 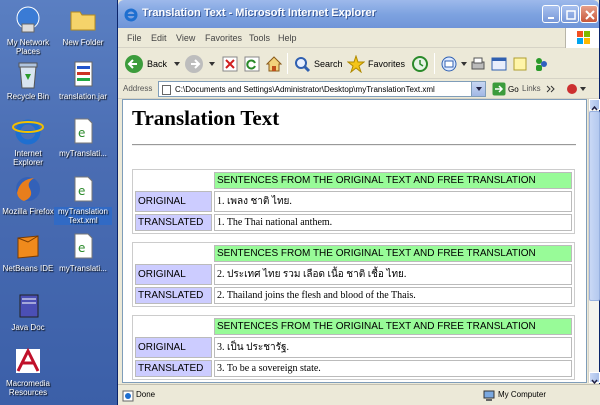 I want to click on desktop-icon-translation-jar: translation.jar, so click(x=83, y=79).